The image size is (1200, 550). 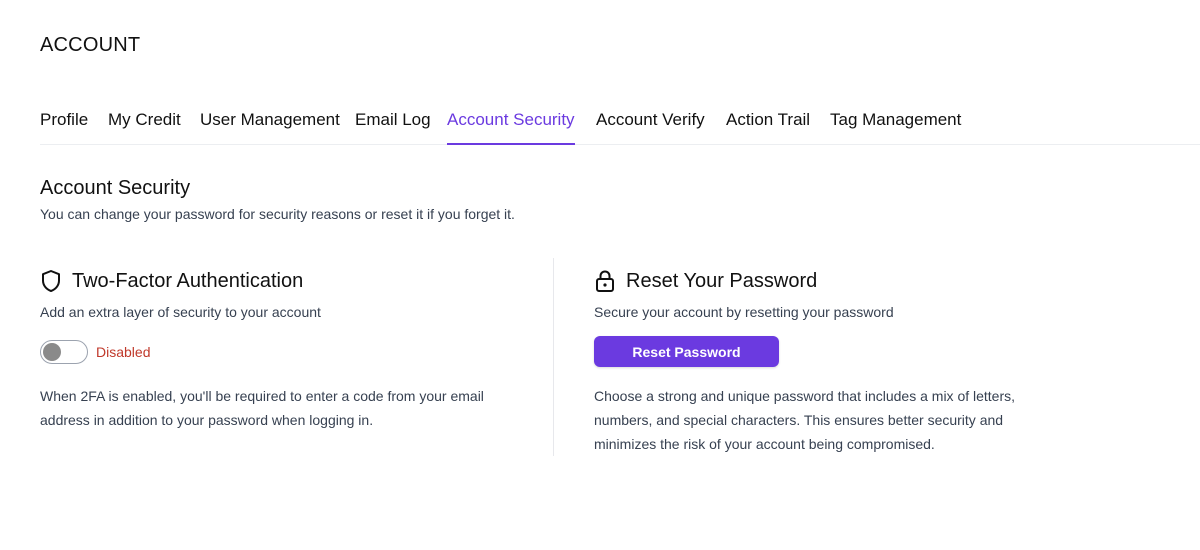 I want to click on tab-tag-management: Tag Management, so click(x=895, y=127).